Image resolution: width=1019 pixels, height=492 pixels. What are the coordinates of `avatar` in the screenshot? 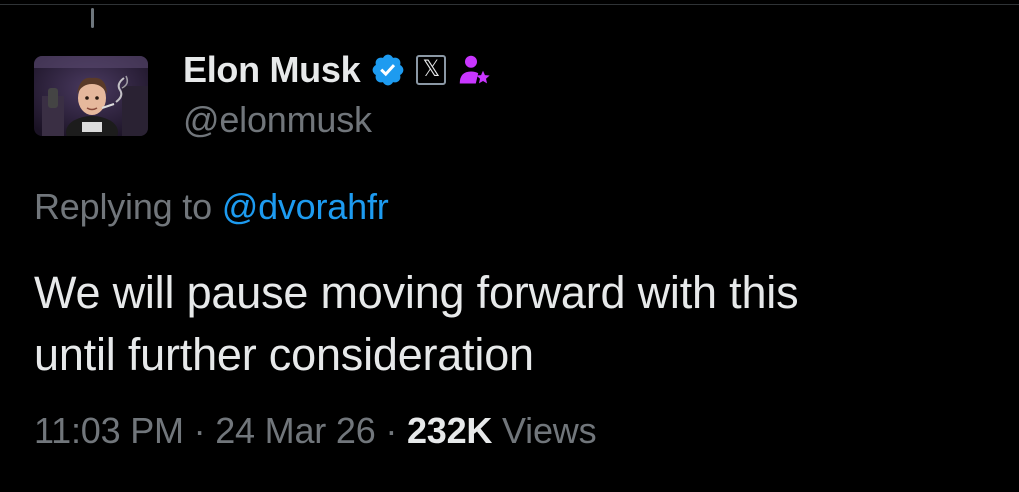 It's located at (91, 96).